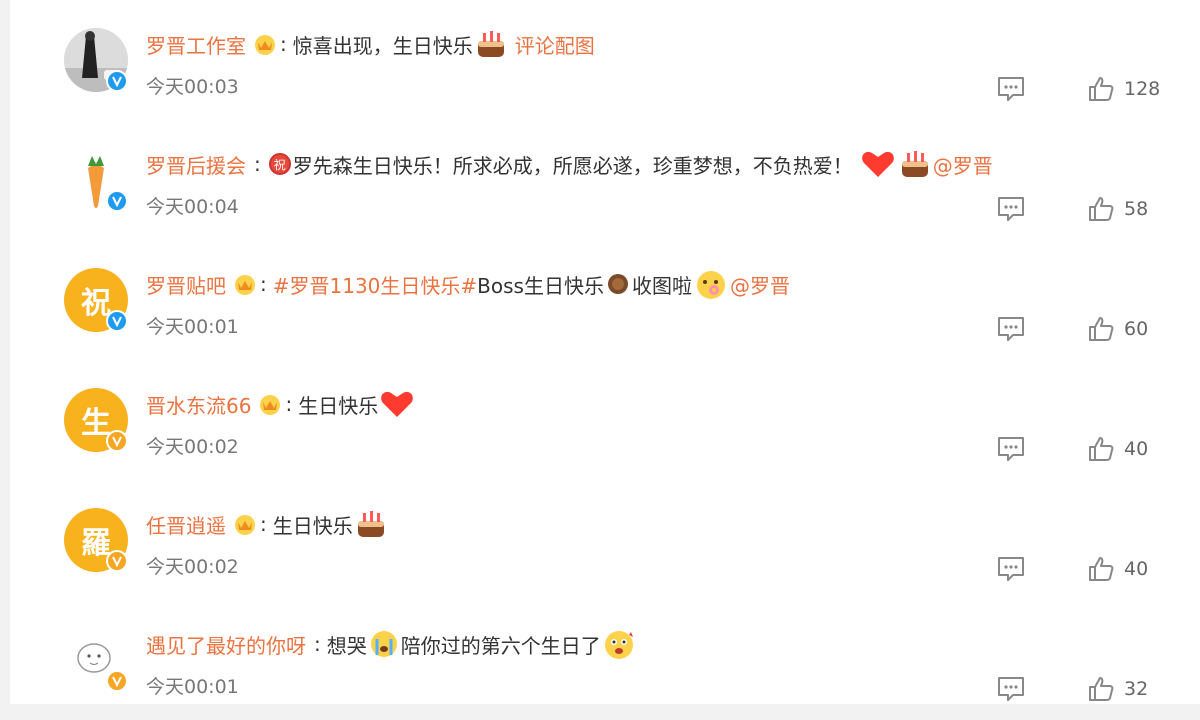 This screenshot has height=720, width=1200. I want to click on like-count: 60, so click(1136, 329).